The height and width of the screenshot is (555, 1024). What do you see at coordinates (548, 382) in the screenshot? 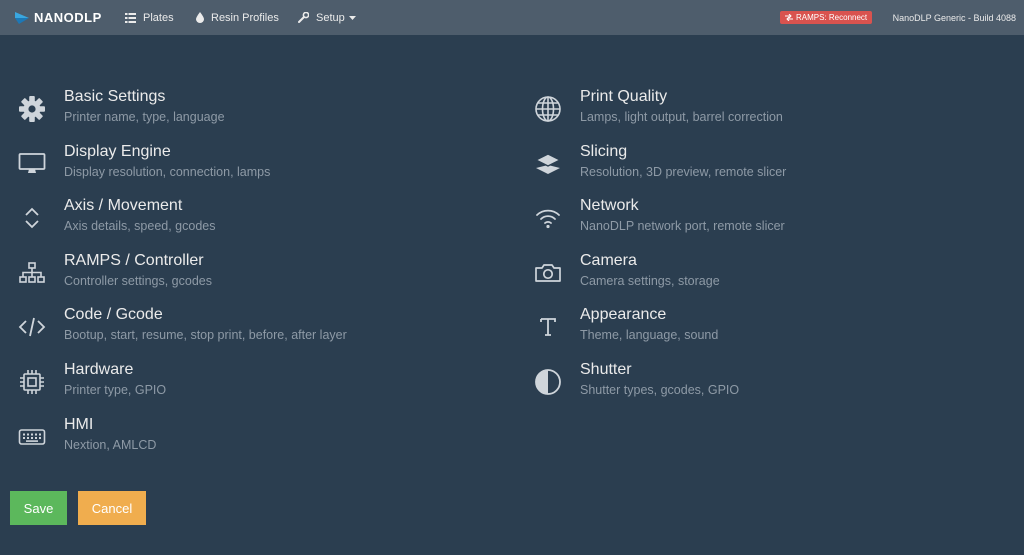
I see `half-circle-icon` at bounding box center [548, 382].